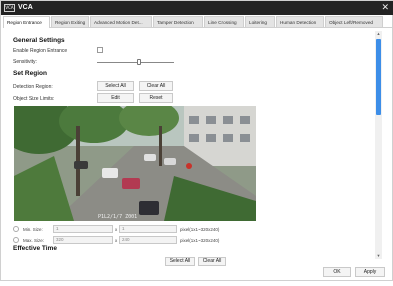  Describe the element at coordinates (40, 51) in the screenshot. I see `enable-region-entrance-label: Enable Region Entrance` at that location.